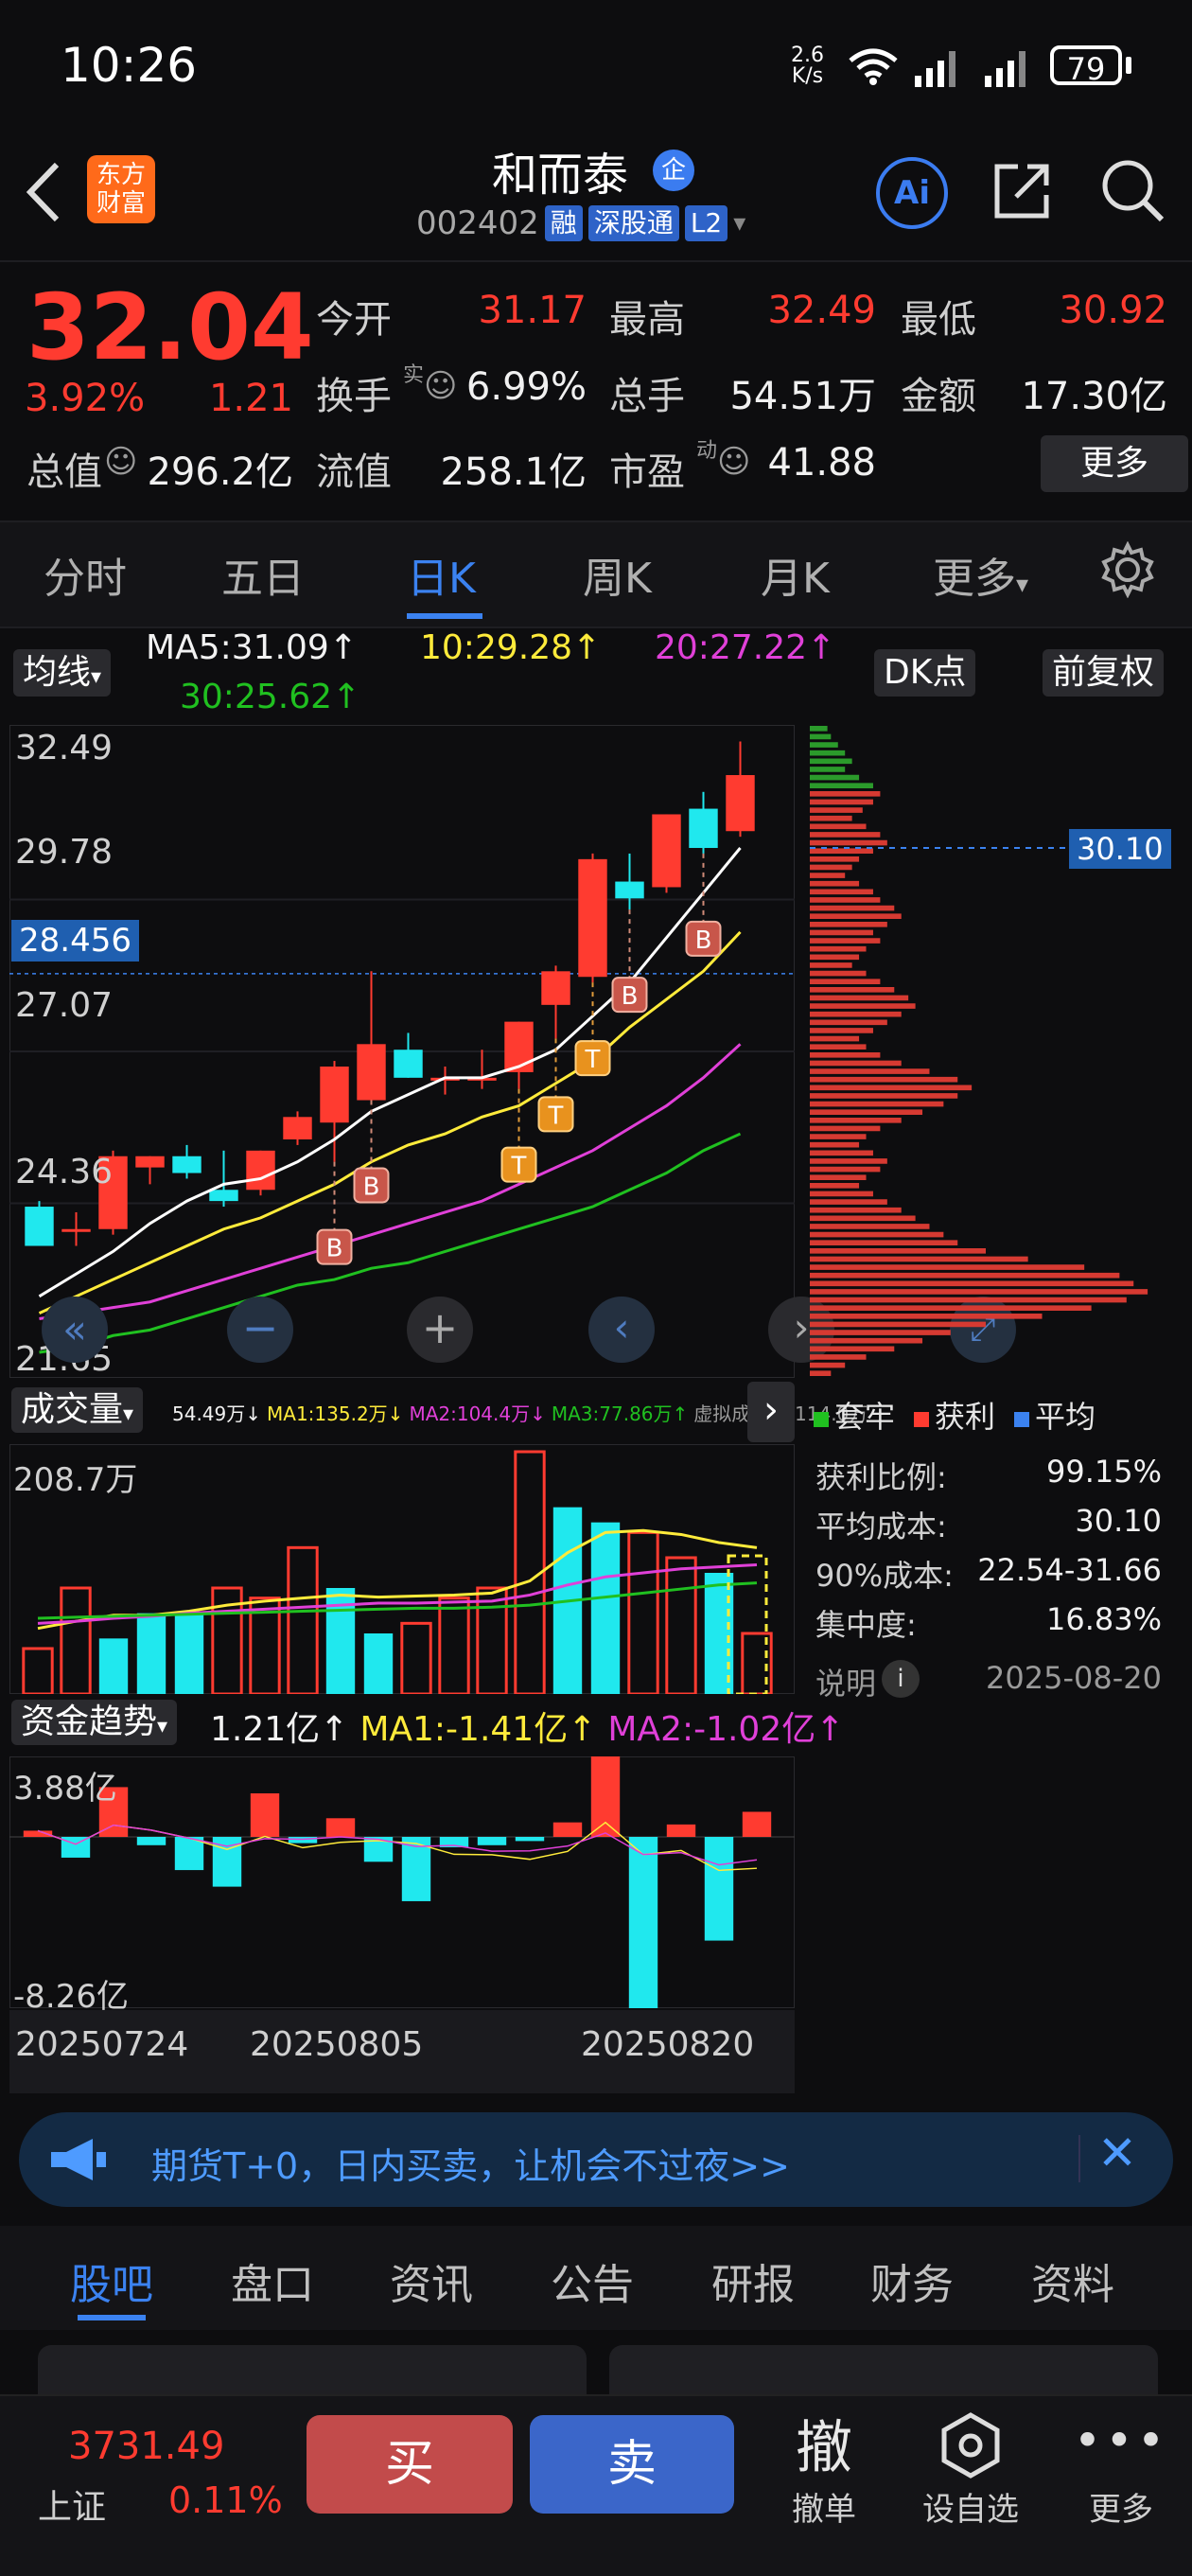  I want to click on tab-forum: 股吧, so click(111, 2280).